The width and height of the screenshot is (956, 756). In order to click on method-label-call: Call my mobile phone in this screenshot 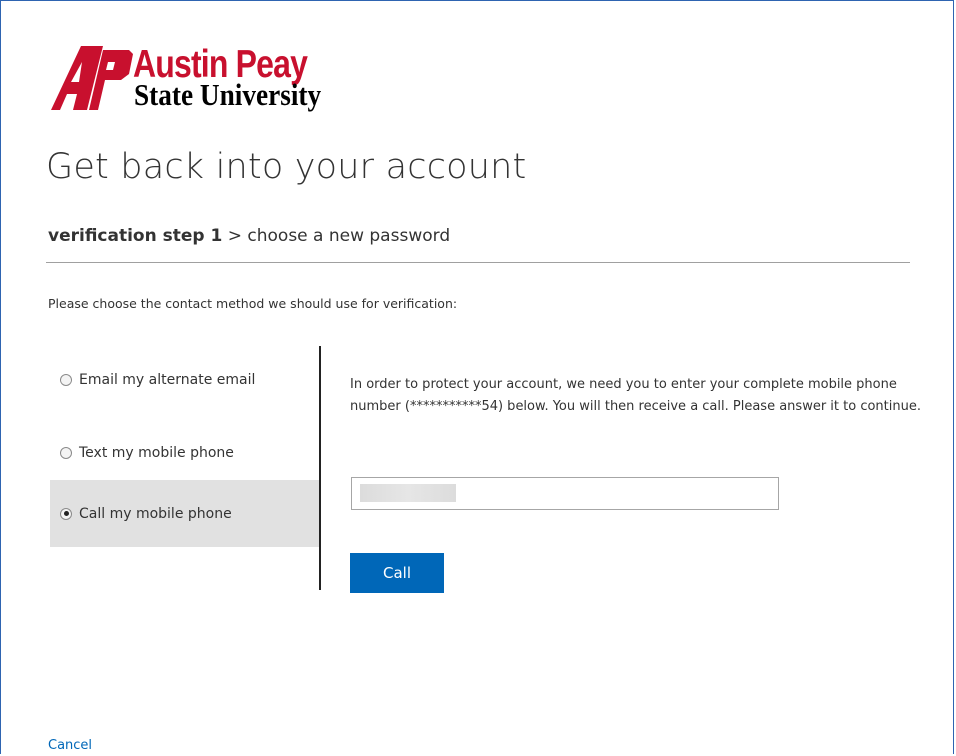, I will do `click(155, 513)`.